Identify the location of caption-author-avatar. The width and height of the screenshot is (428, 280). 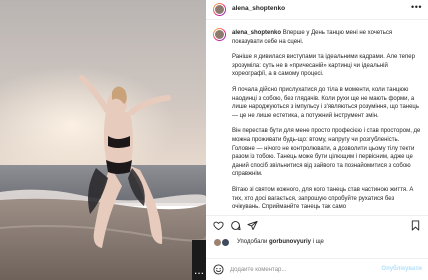
(219, 34).